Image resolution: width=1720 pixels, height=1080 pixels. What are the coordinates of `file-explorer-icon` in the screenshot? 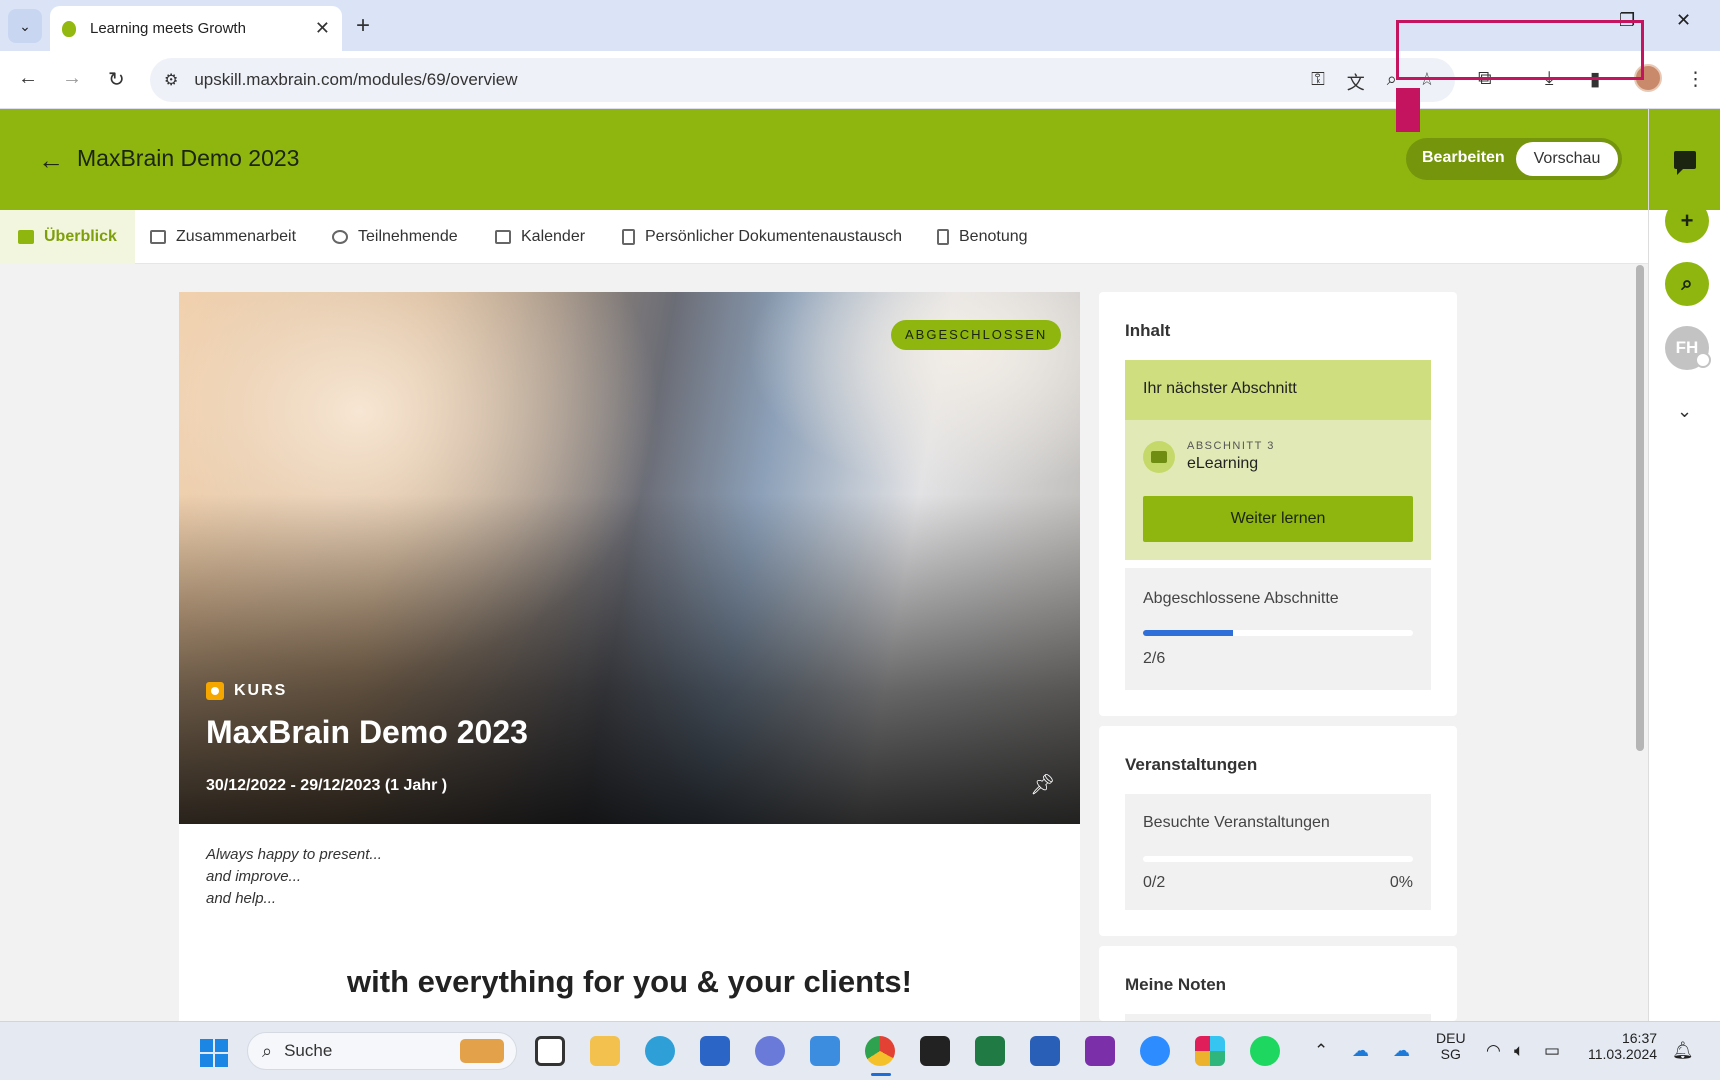 It's located at (605, 1051).